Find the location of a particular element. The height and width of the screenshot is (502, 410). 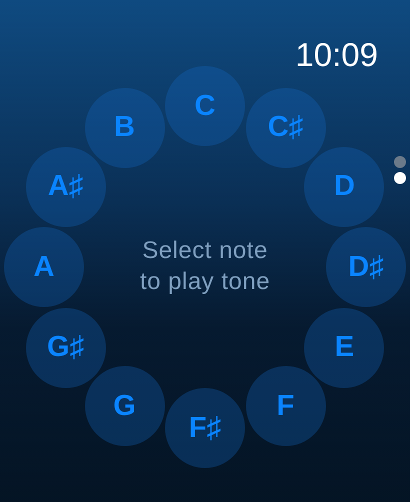

note-button: C is located at coordinates (205, 106).